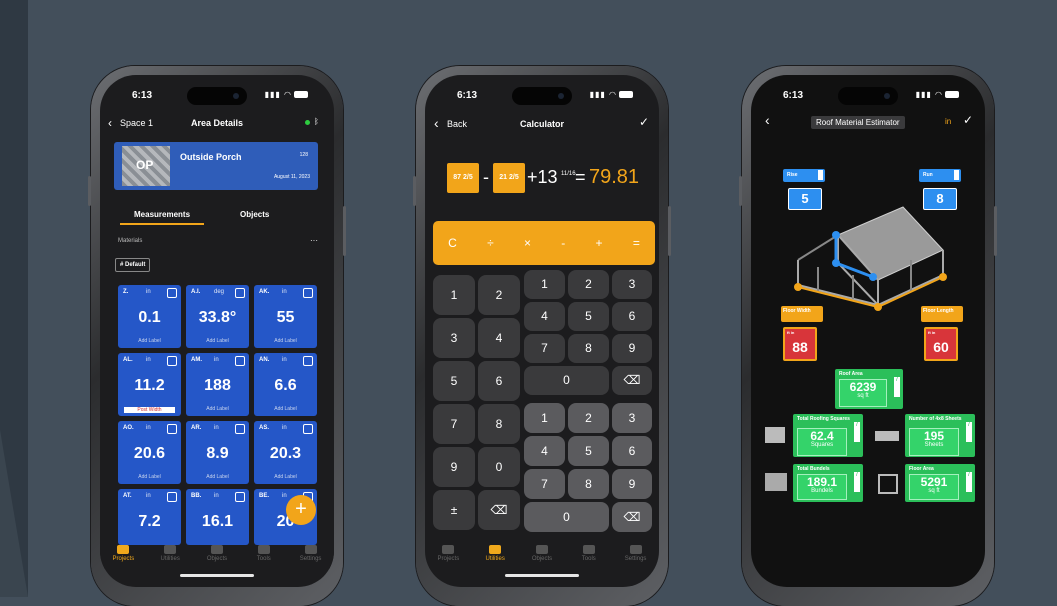  What do you see at coordinates (216, 166) in the screenshot?
I see `area-card: OP Outside Porch 128 August 11, 2023` at bounding box center [216, 166].